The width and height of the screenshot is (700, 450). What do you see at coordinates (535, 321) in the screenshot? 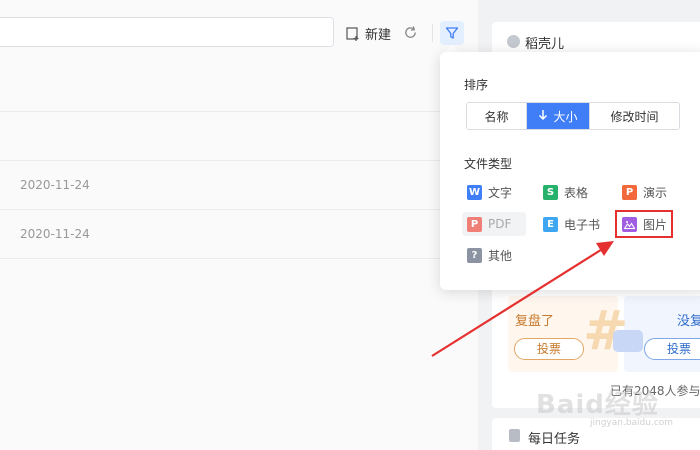
I see `vote-left-title: 复盘了` at bounding box center [535, 321].